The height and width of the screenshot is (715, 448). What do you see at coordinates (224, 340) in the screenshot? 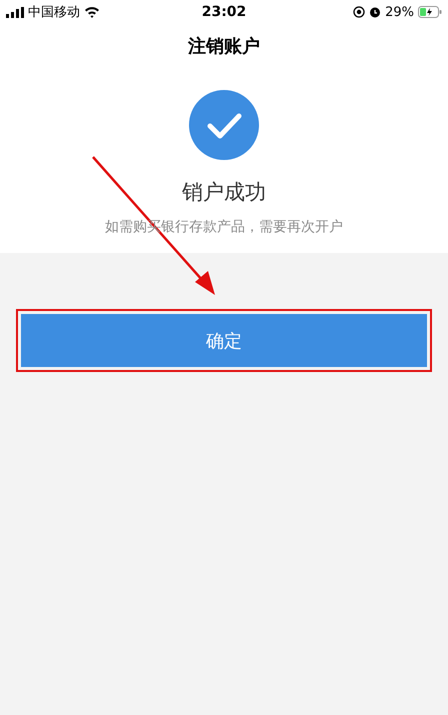
I see `confirm-button: 确定` at bounding box center [224, 340].